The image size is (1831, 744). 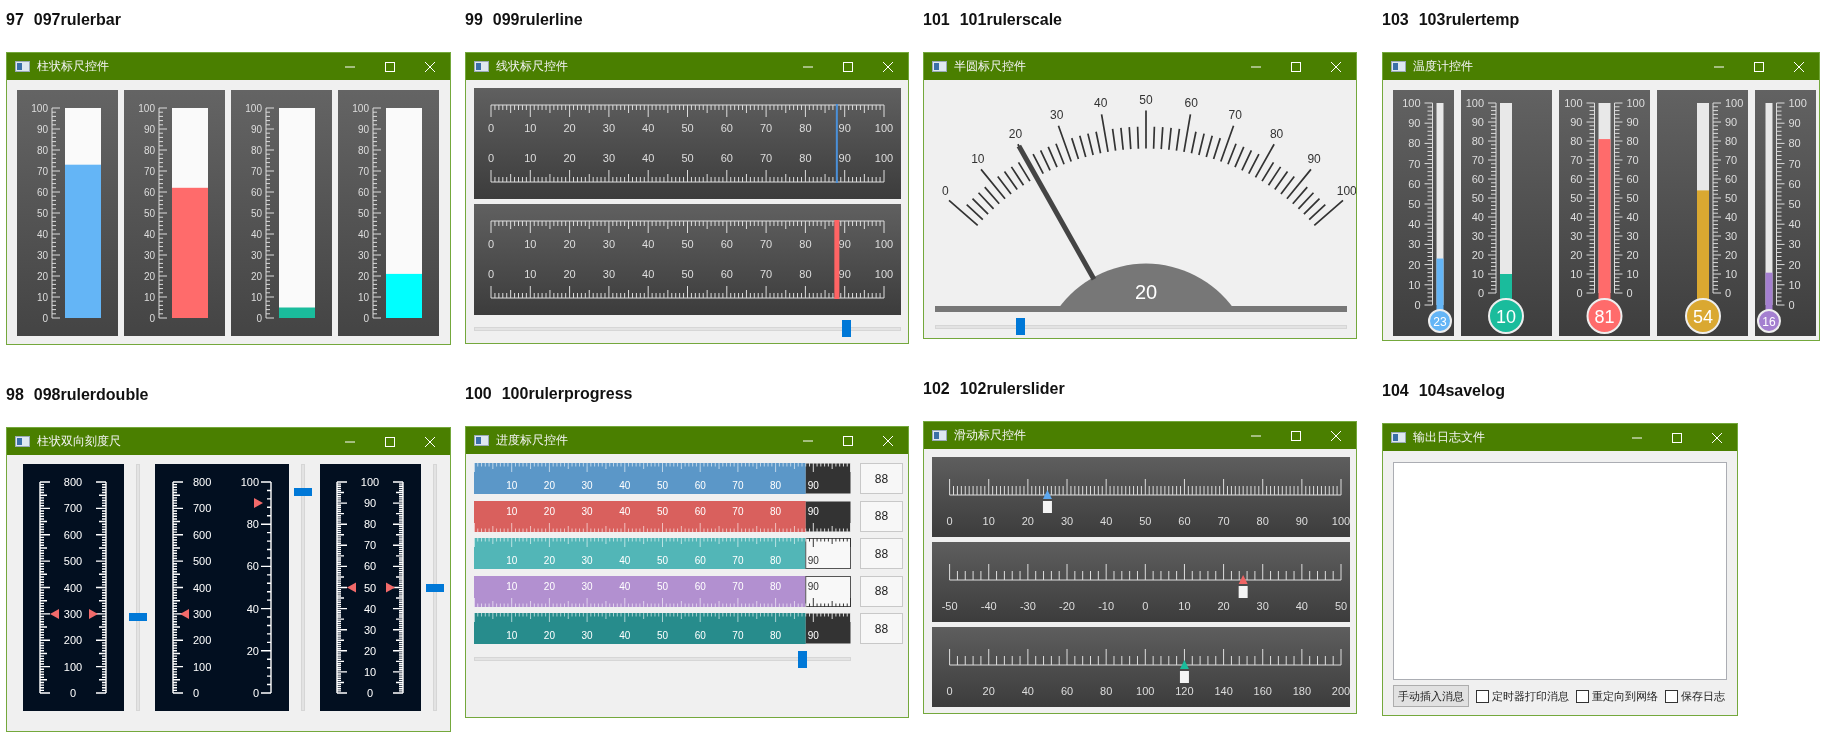 I want to click on scale-label: -30, so click(x=1027, y=606).